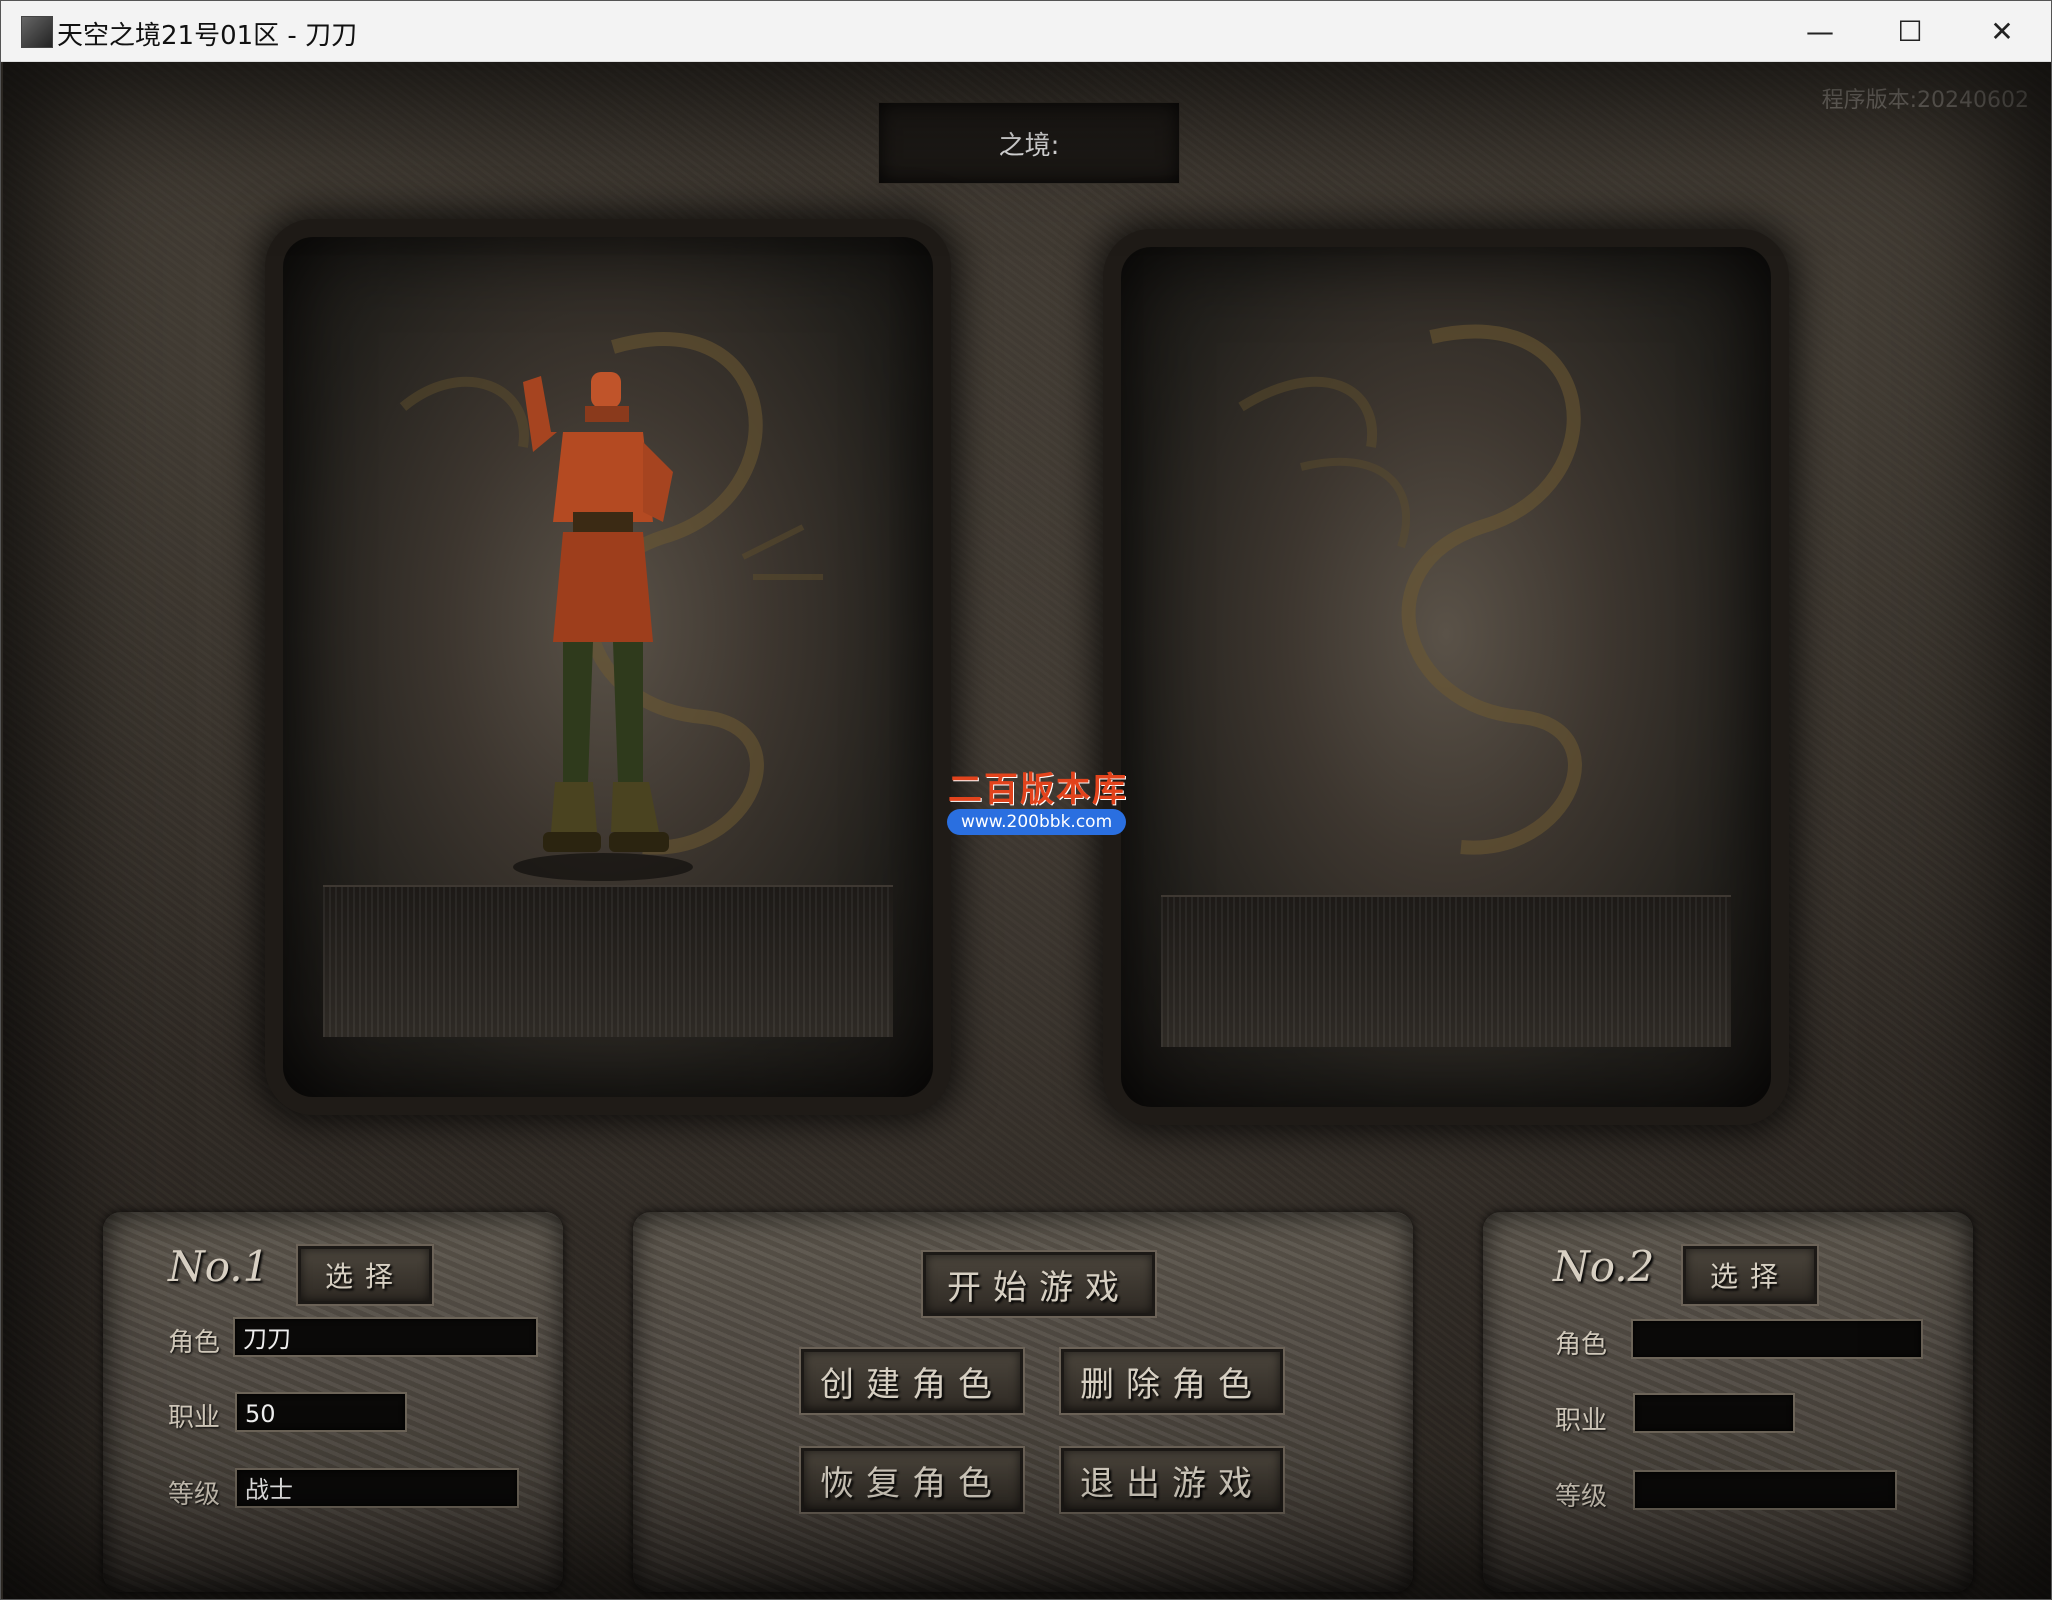 The height and width of the screenshot is (1600, 2052). What do you see at coordinates (207, 36) in the screenshot?
I see `window-title: 天空之境21号01区 - 刀刀` at bounding box center [207, 36].